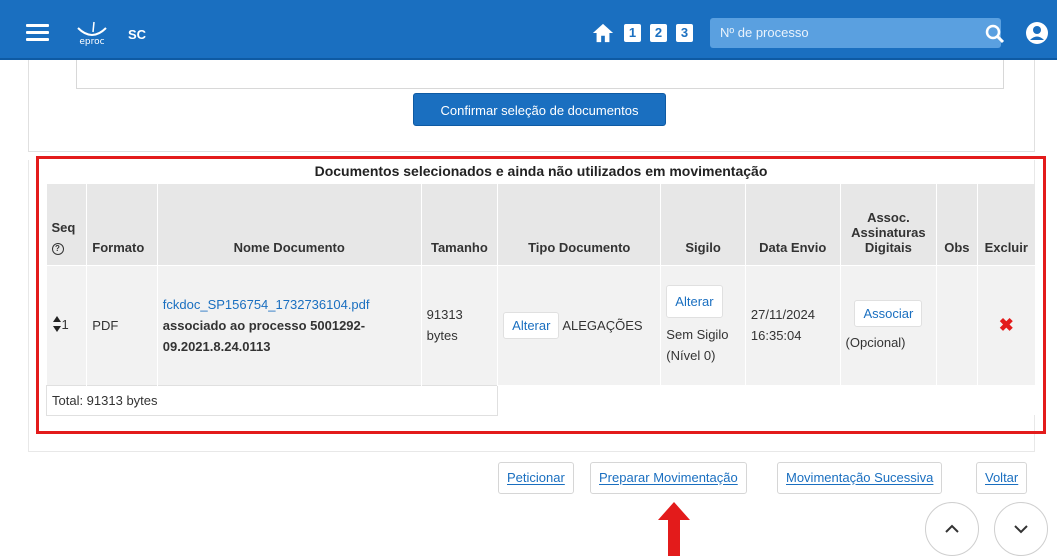 The height and width of the screenshot is (556, 1057). I want to click on column-header-seq: Seq ?, so click(67, 224).